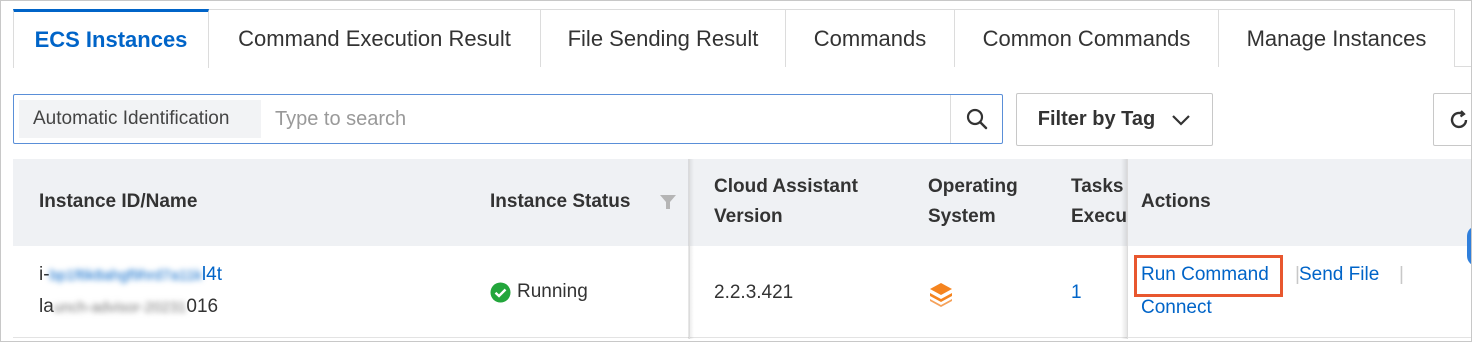 This screenshot has width=1472, height=342. What do you see at coordinates (46, 306) in the screenshot?
I see `instance-name-prefix: la` at bounding box center [46, 306].